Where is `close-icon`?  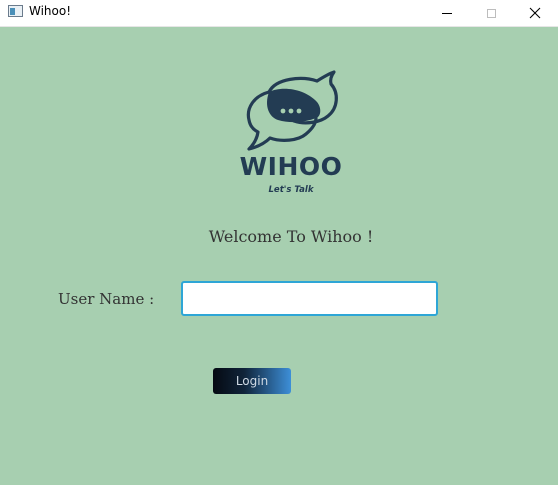 close-icon is located at coordinates (535, 13).